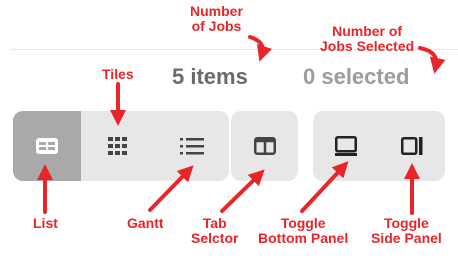  I want to click on tiles-view-button, so click(118, 146).